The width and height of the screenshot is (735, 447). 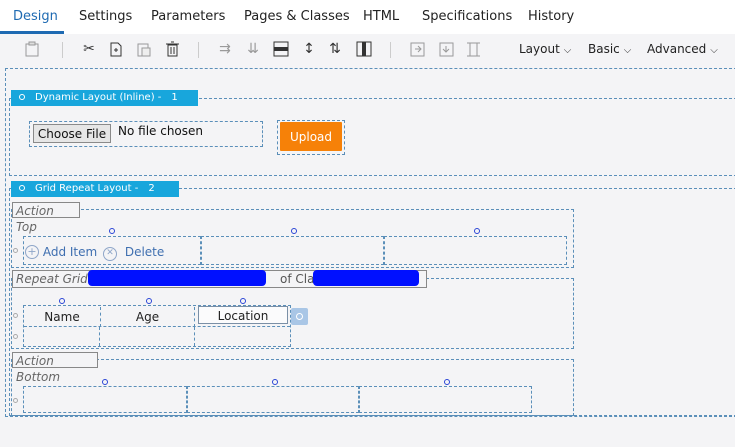 I want to click on tab-parameters: Parameters, so click(x=188, y=17).